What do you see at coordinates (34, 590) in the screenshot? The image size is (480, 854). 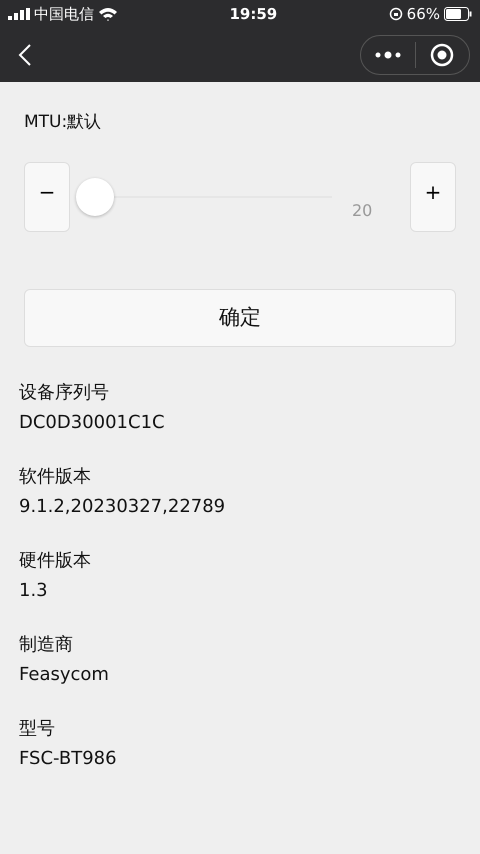 I see `info-value: 1.3` at bounding box center [34, 590].